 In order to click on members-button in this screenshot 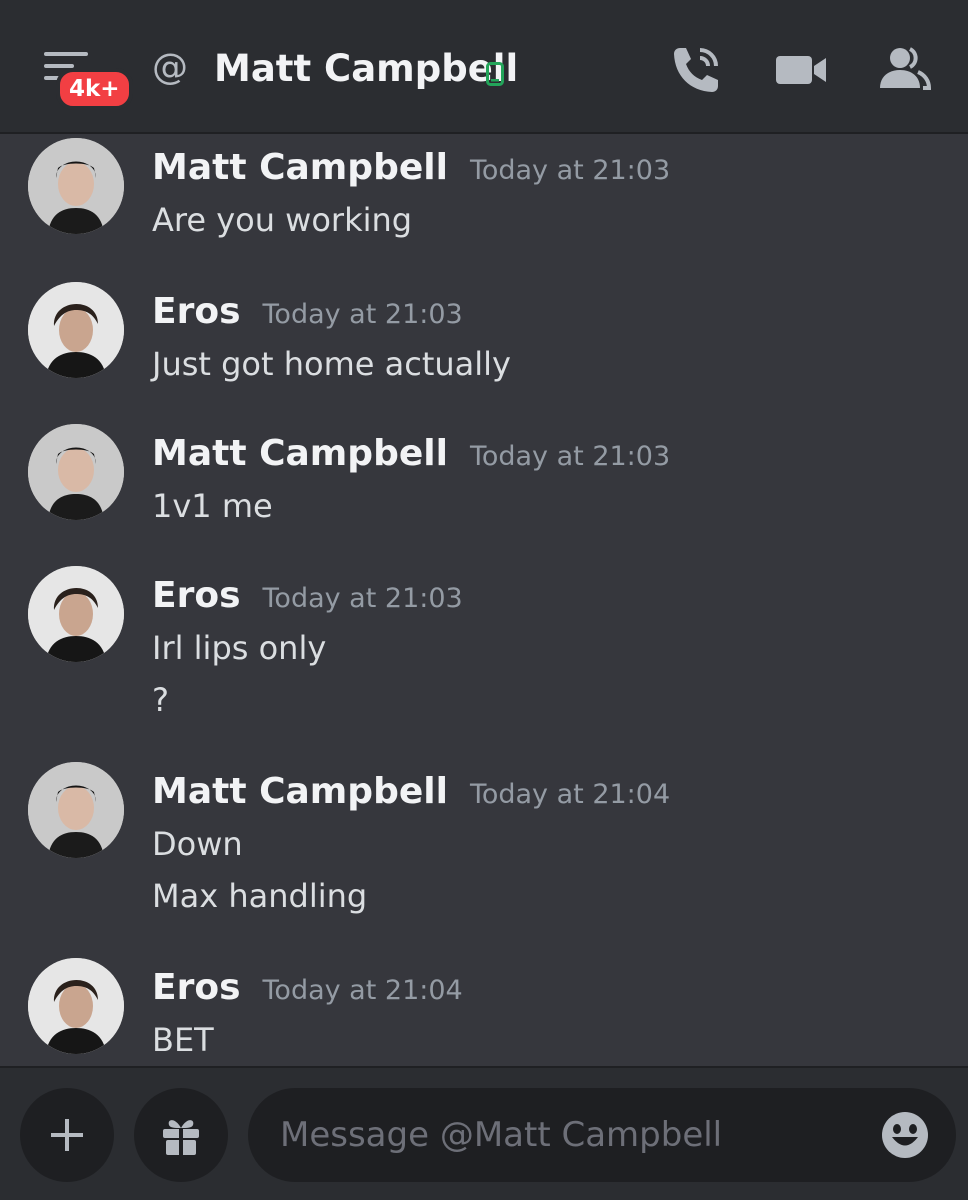, I will do `click(904, 70)`.